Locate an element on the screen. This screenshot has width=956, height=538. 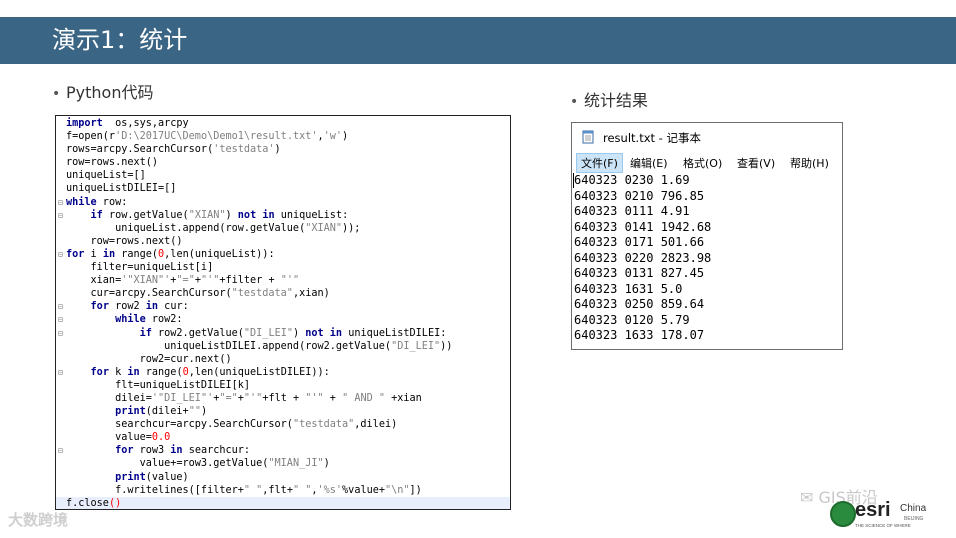
code-token: import is located at coordinates (84, 123).